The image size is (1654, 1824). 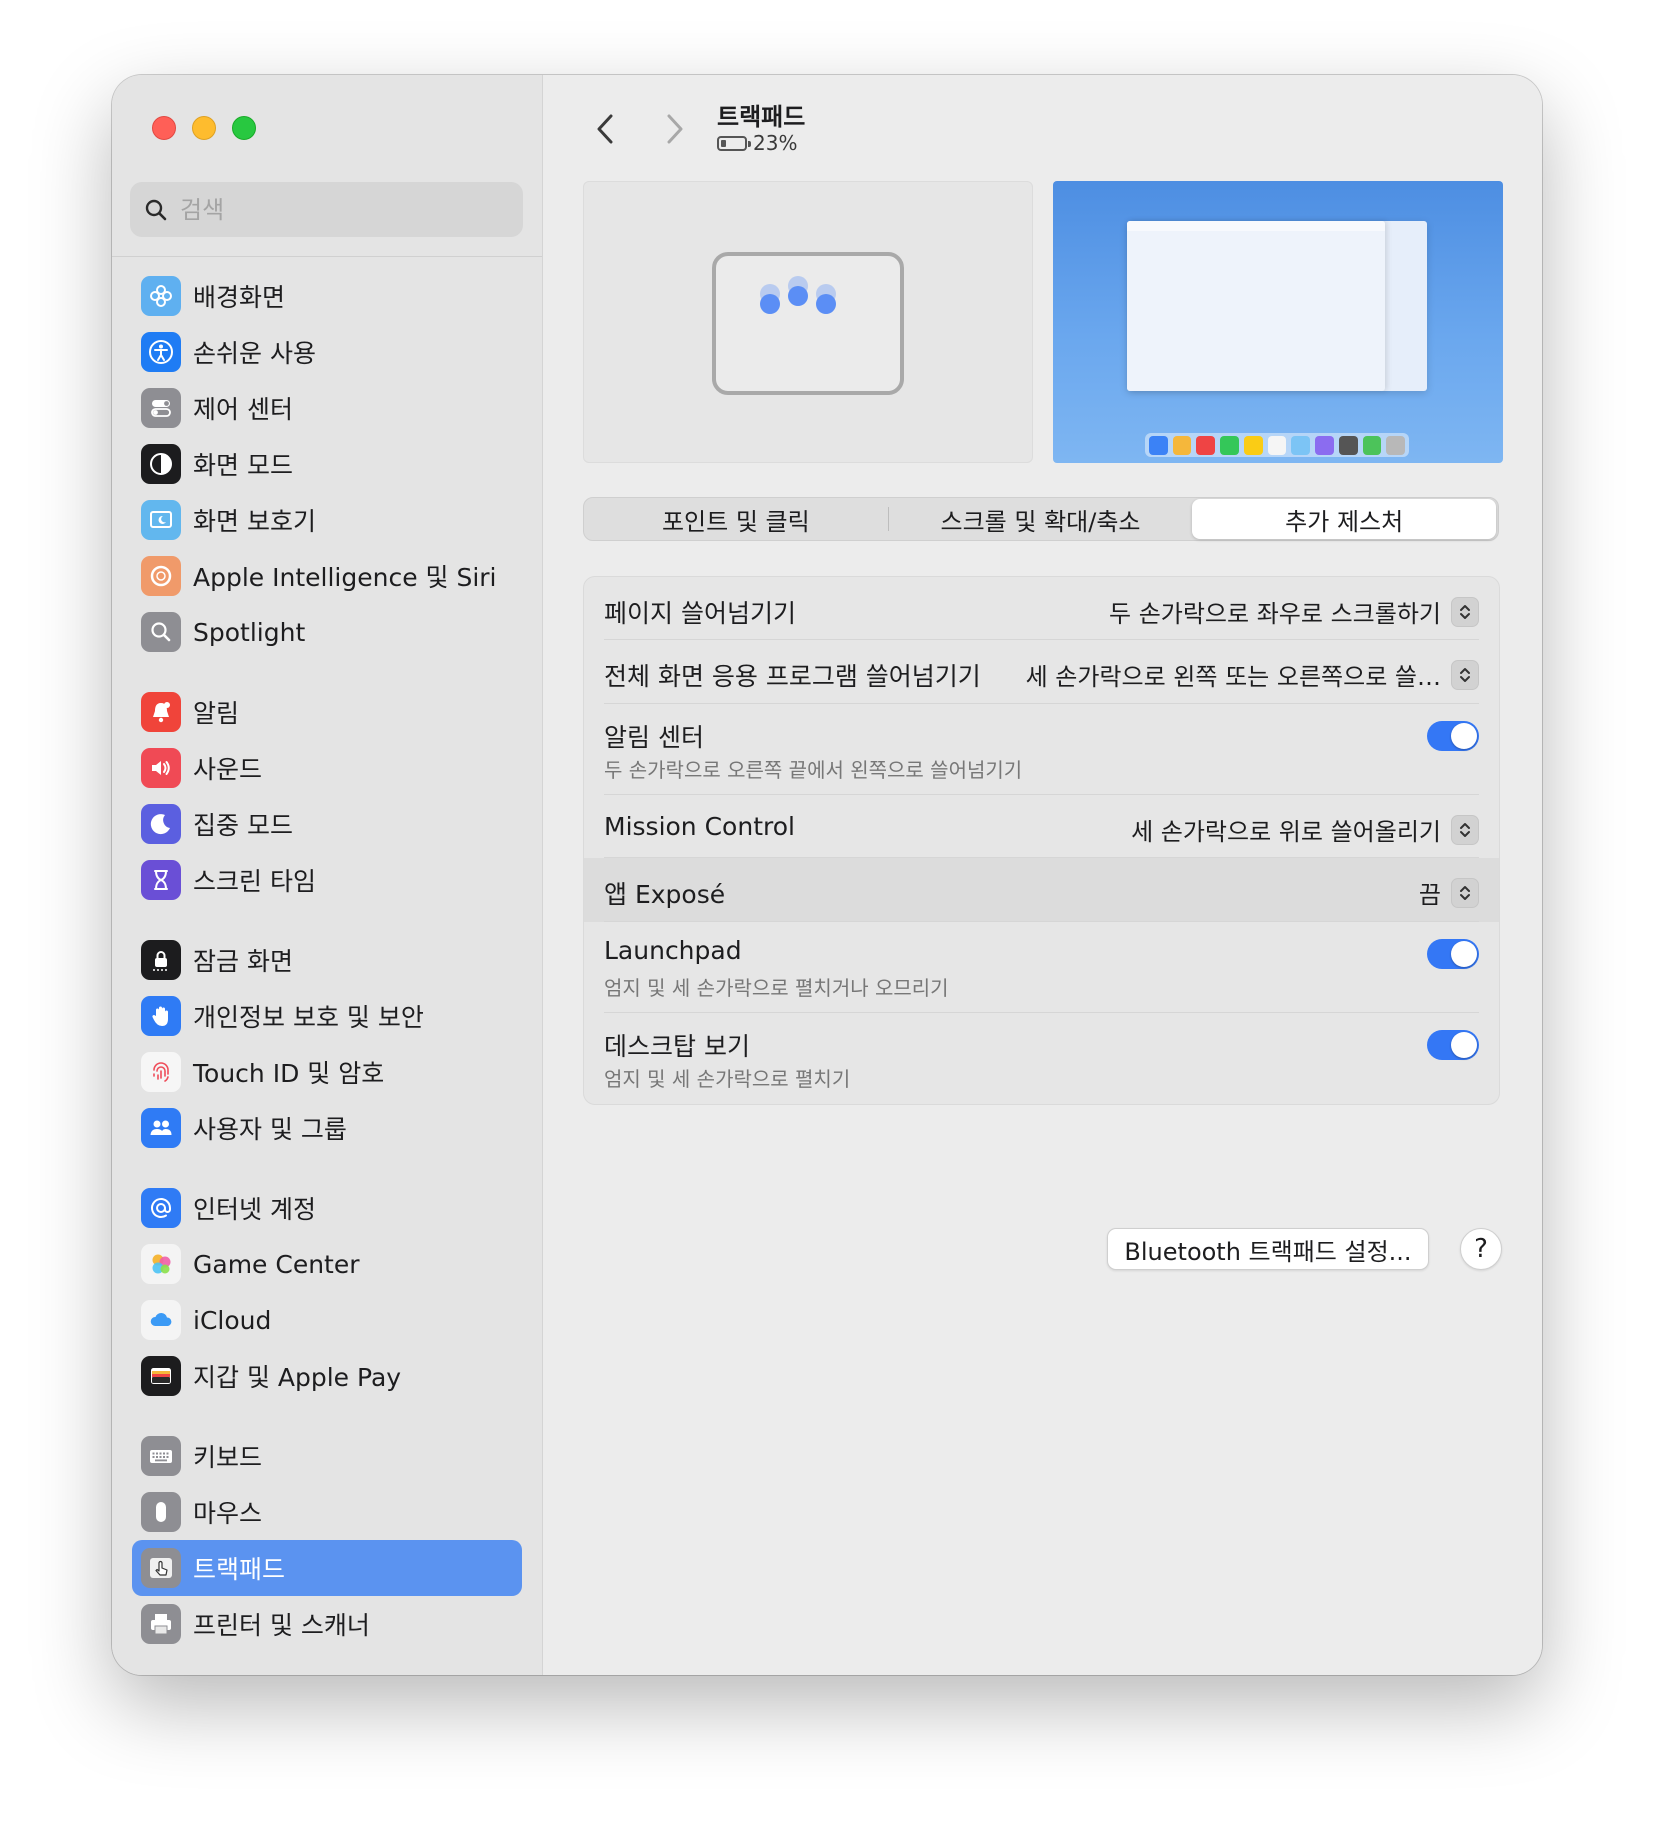 I want to click on setting-popup-button: 끔, so click(x=1449, y=892).